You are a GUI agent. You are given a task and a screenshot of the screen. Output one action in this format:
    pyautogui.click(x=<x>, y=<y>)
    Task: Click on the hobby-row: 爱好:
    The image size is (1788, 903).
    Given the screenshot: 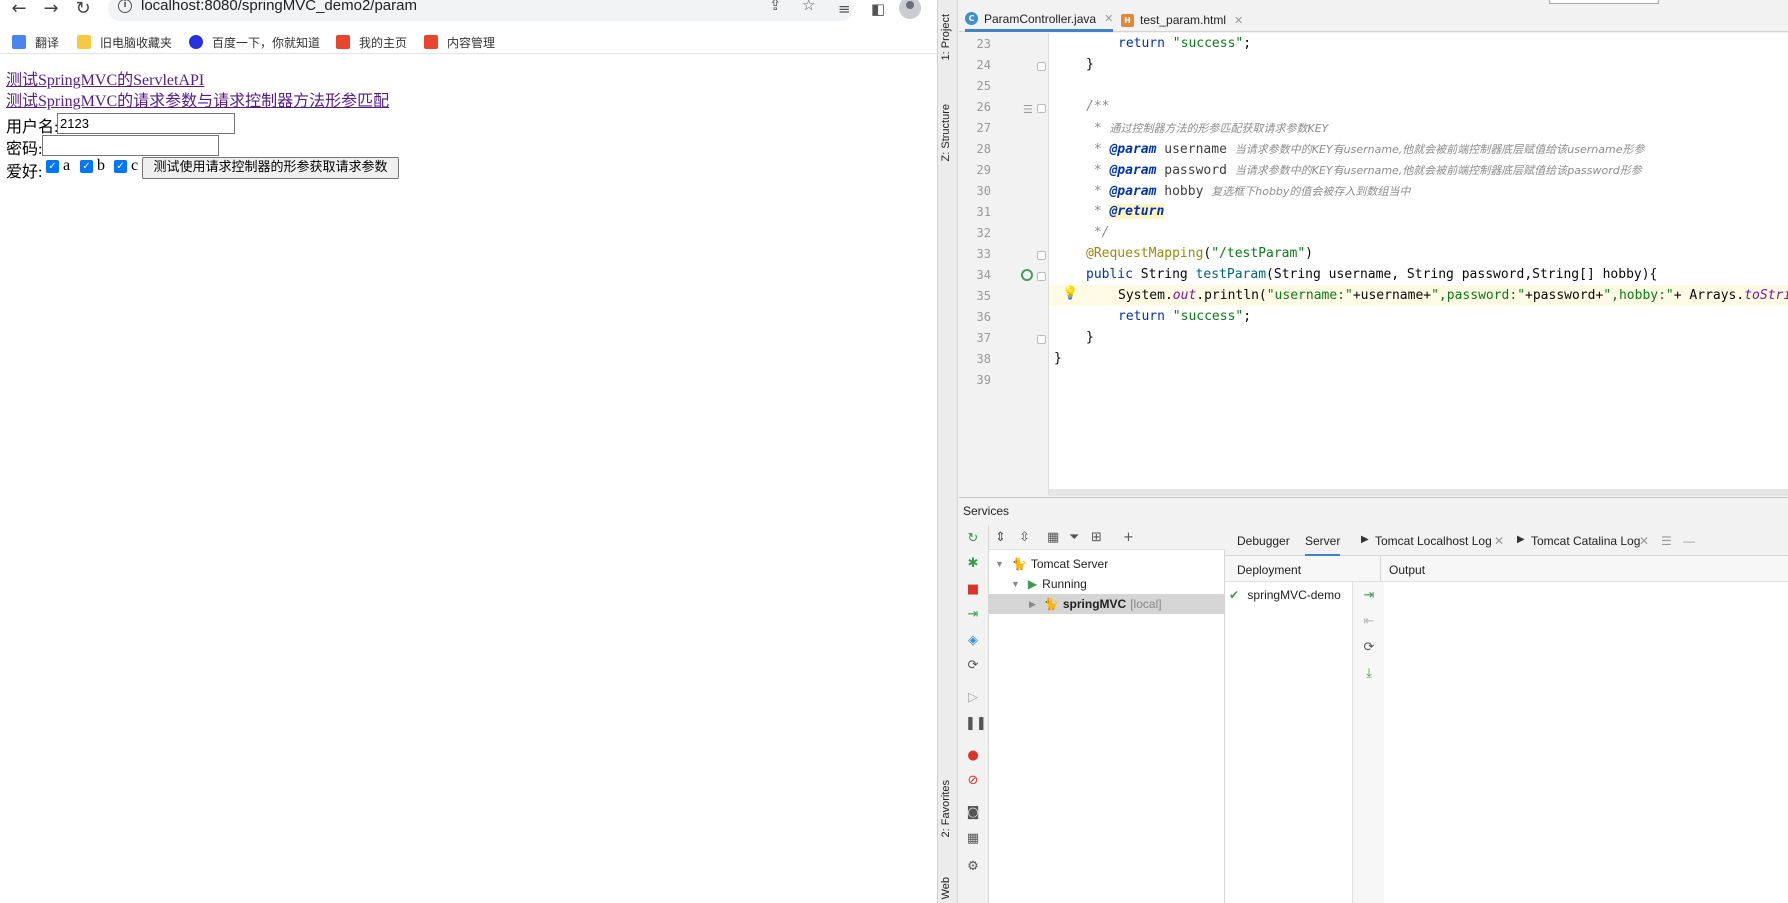 What is the action you would take?
    pyautogui.click(x=24, y=170)
    